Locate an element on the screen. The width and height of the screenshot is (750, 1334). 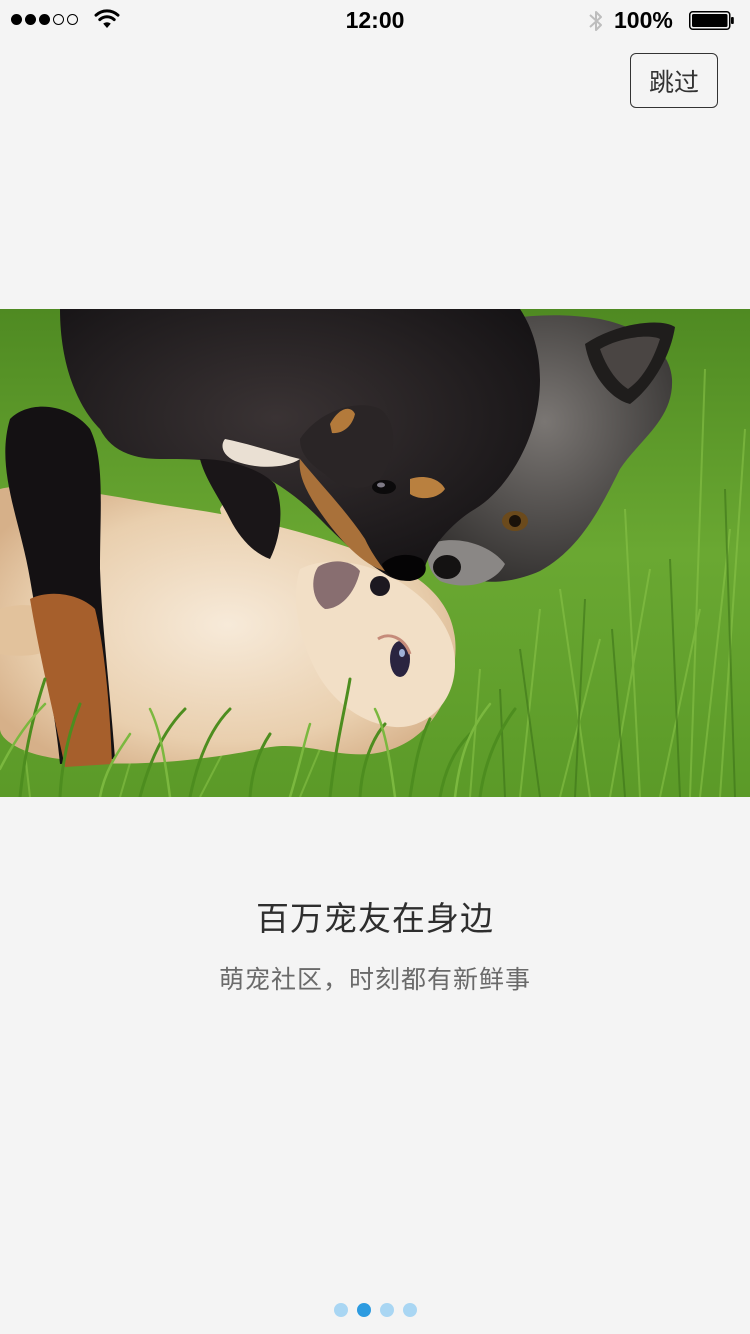
page-title: 百万宠友在身边 is located at coordinates (375, 918).